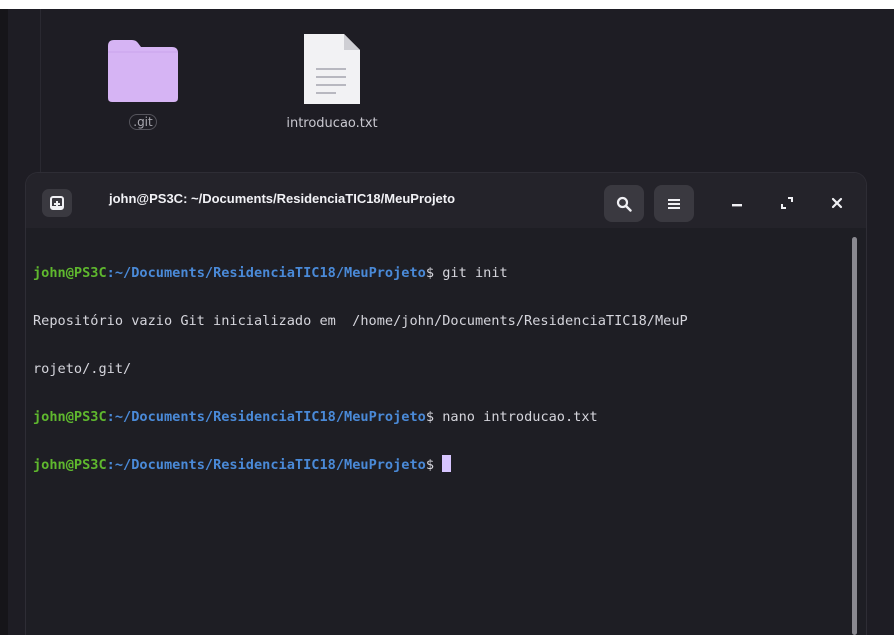 This screenshot has width=894, height=635. I want to click on maximize-icon, so click(787, 203).